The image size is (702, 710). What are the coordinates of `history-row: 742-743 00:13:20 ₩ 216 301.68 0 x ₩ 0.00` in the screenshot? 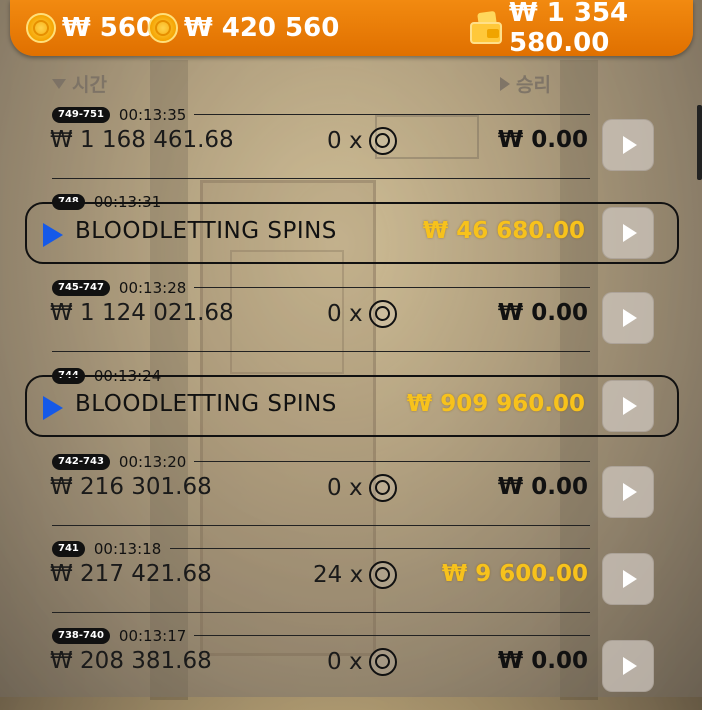 It's located at (351, 494).